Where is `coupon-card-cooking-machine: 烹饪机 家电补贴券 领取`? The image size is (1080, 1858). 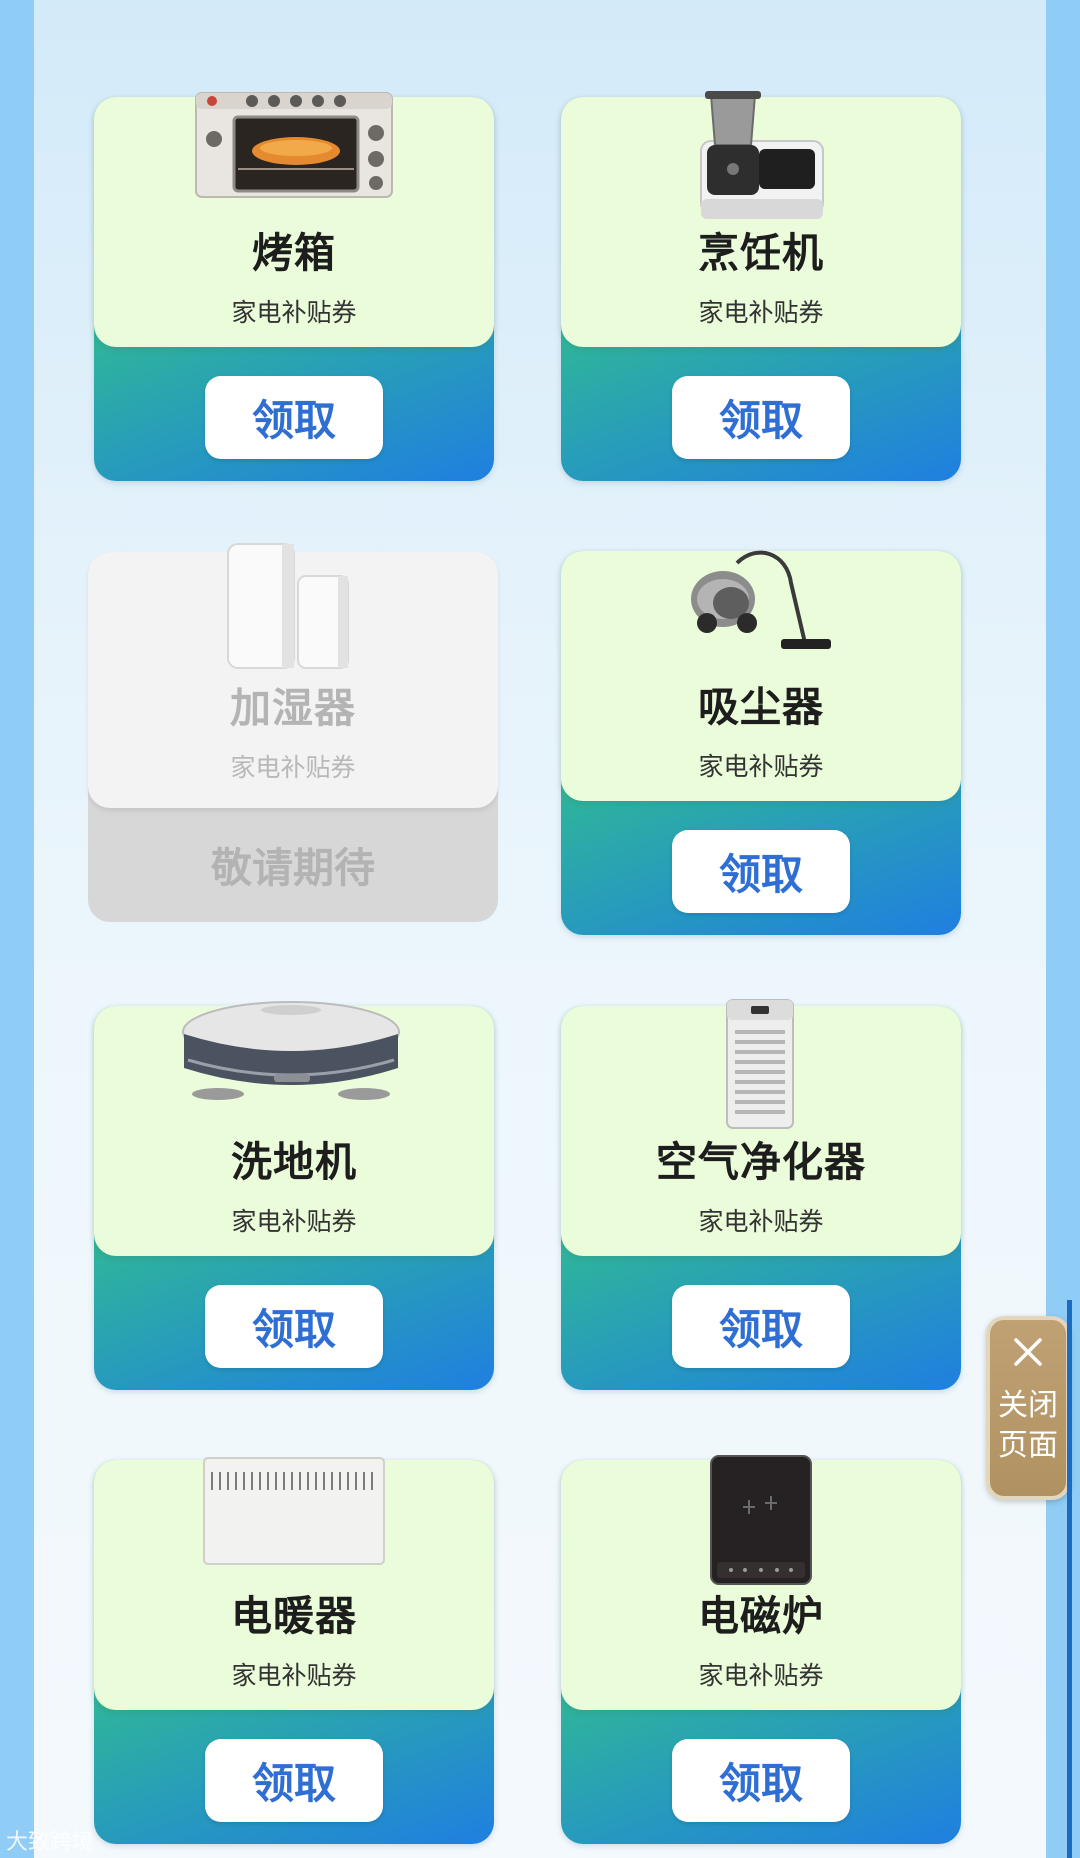
coupon-card-cooking-machine: 烹饪机 家电补贴券 领取 is located at coordinates (761, 286).